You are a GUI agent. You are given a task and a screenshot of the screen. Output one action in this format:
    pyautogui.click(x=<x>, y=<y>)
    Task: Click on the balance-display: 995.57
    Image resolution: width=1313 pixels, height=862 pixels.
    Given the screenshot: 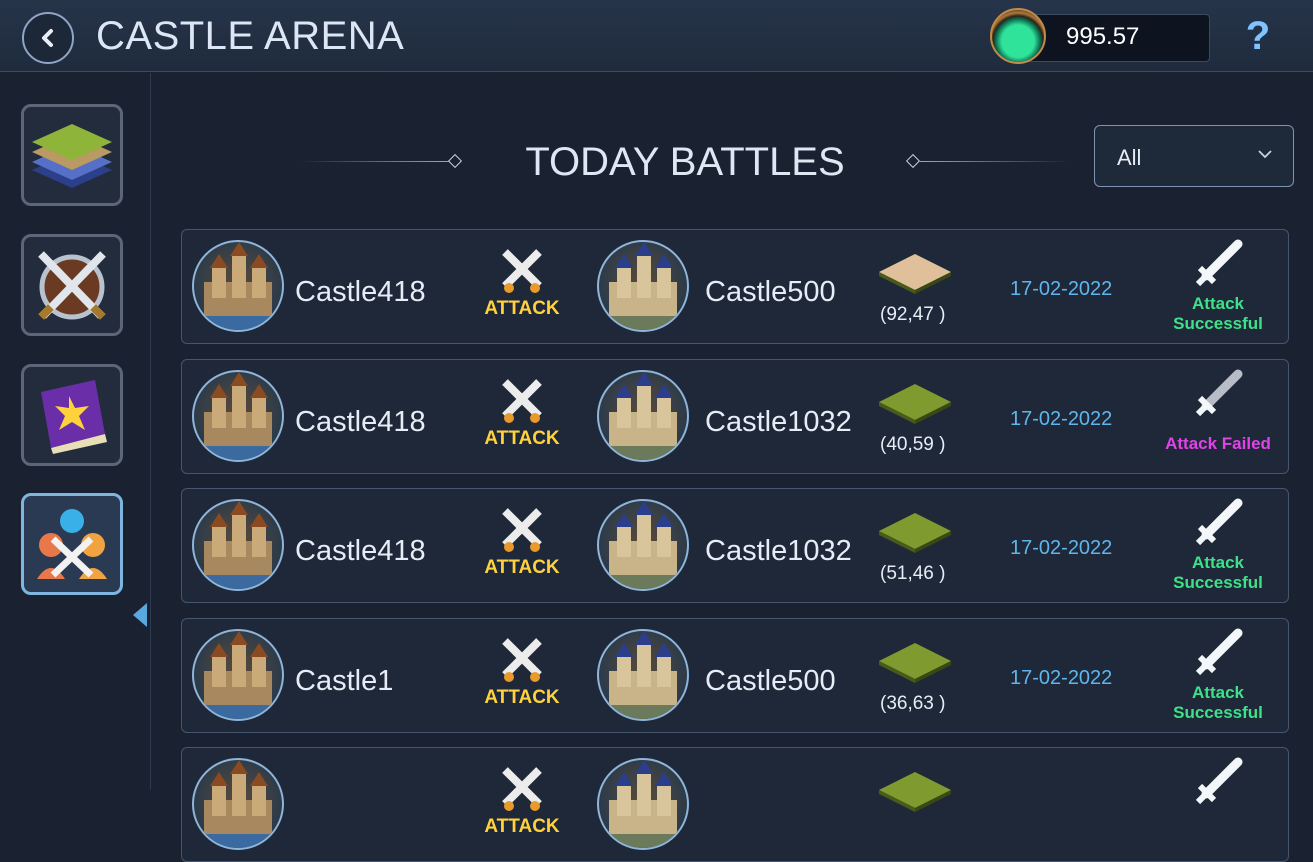 What is the action you would take?
    pyautogui.click(x=1101, y=36)
    